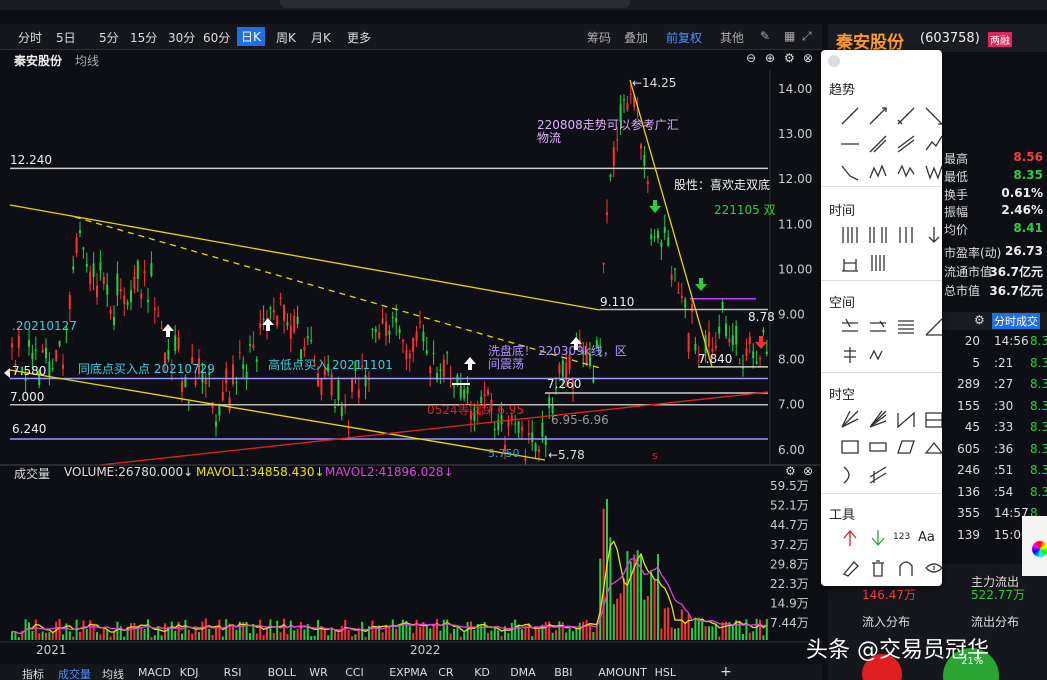  What do you see at coordinates (878, 475) in the screenshot?
I see `pitchfork-icon` at bounding box center [878, 475].